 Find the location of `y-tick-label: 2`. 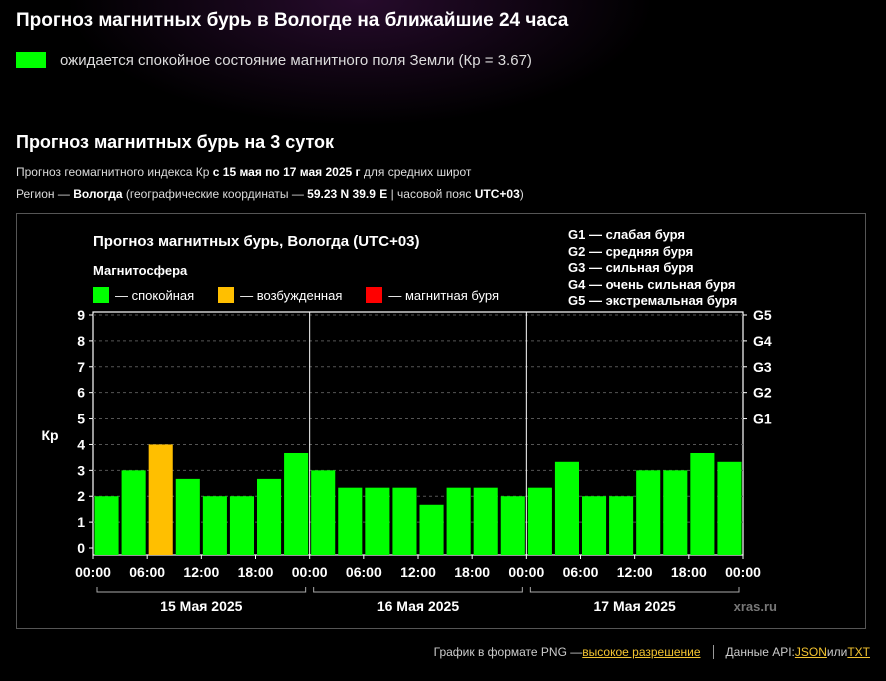

y-tick-label: 2 is located at coordinates (81, 496).